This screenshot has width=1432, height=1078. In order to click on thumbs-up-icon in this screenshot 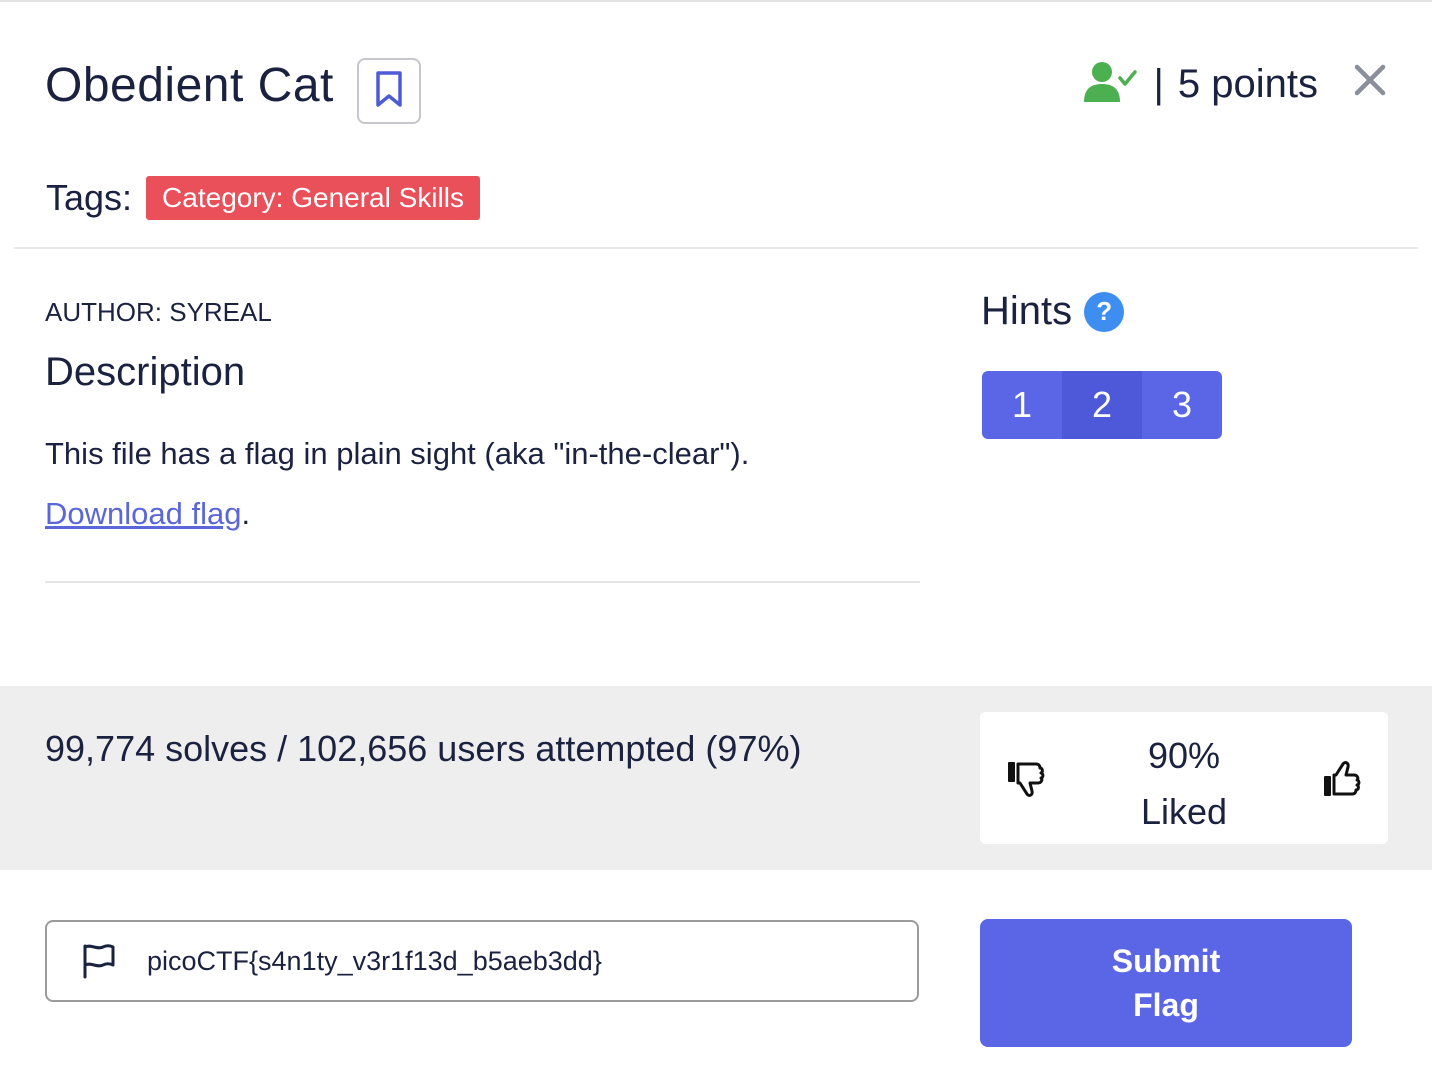, I will do `click(1343, 779)`.